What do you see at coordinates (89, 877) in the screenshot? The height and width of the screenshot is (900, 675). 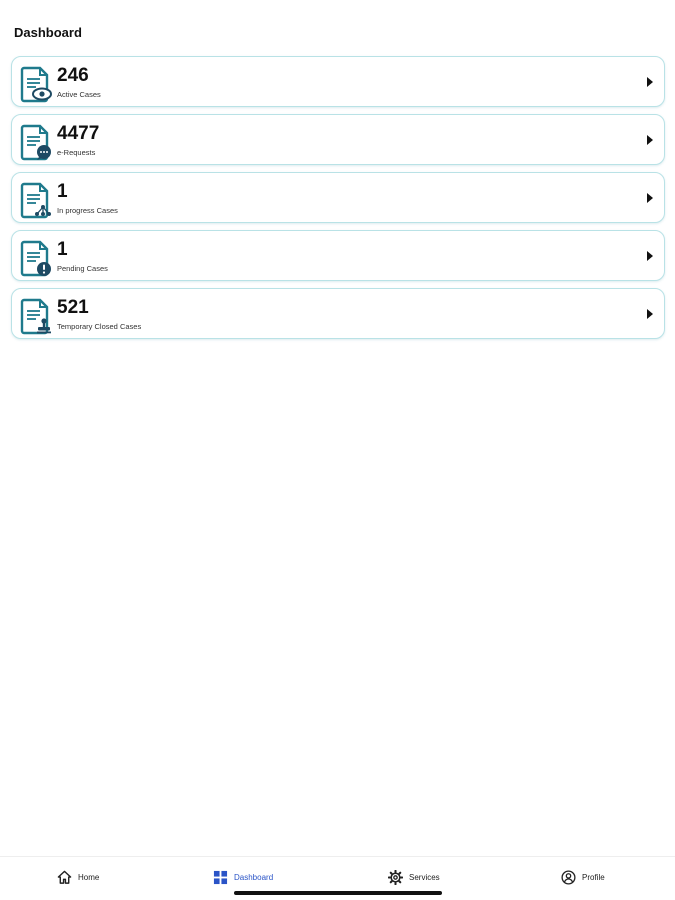 I see `tab-home-label: Home` at bounding box center [89, 877].